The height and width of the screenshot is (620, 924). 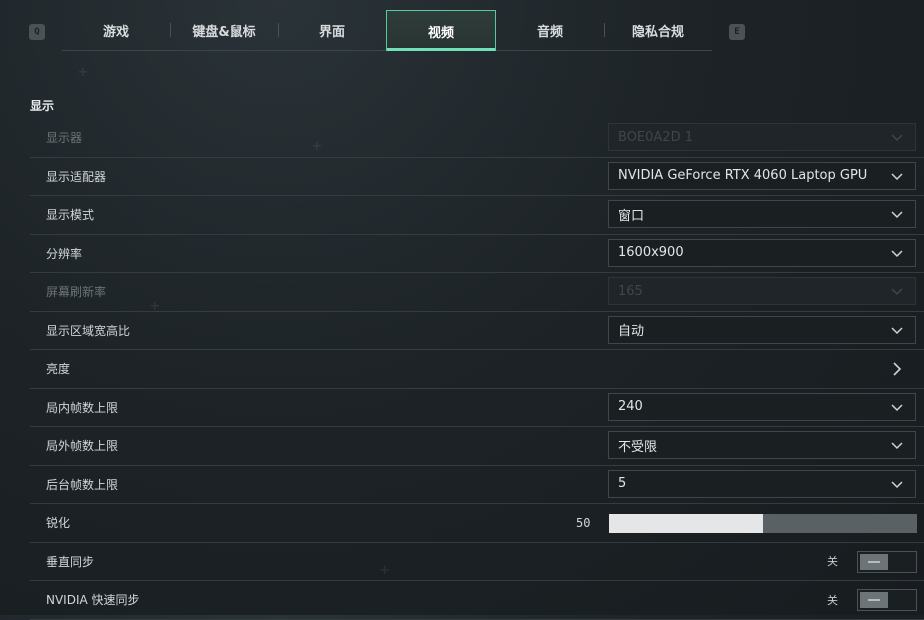 What do you see at coordinates (762, 291) in the screenshot?
I see `refresh-rate-dropdown: 165` at bounding box center [762, 291].